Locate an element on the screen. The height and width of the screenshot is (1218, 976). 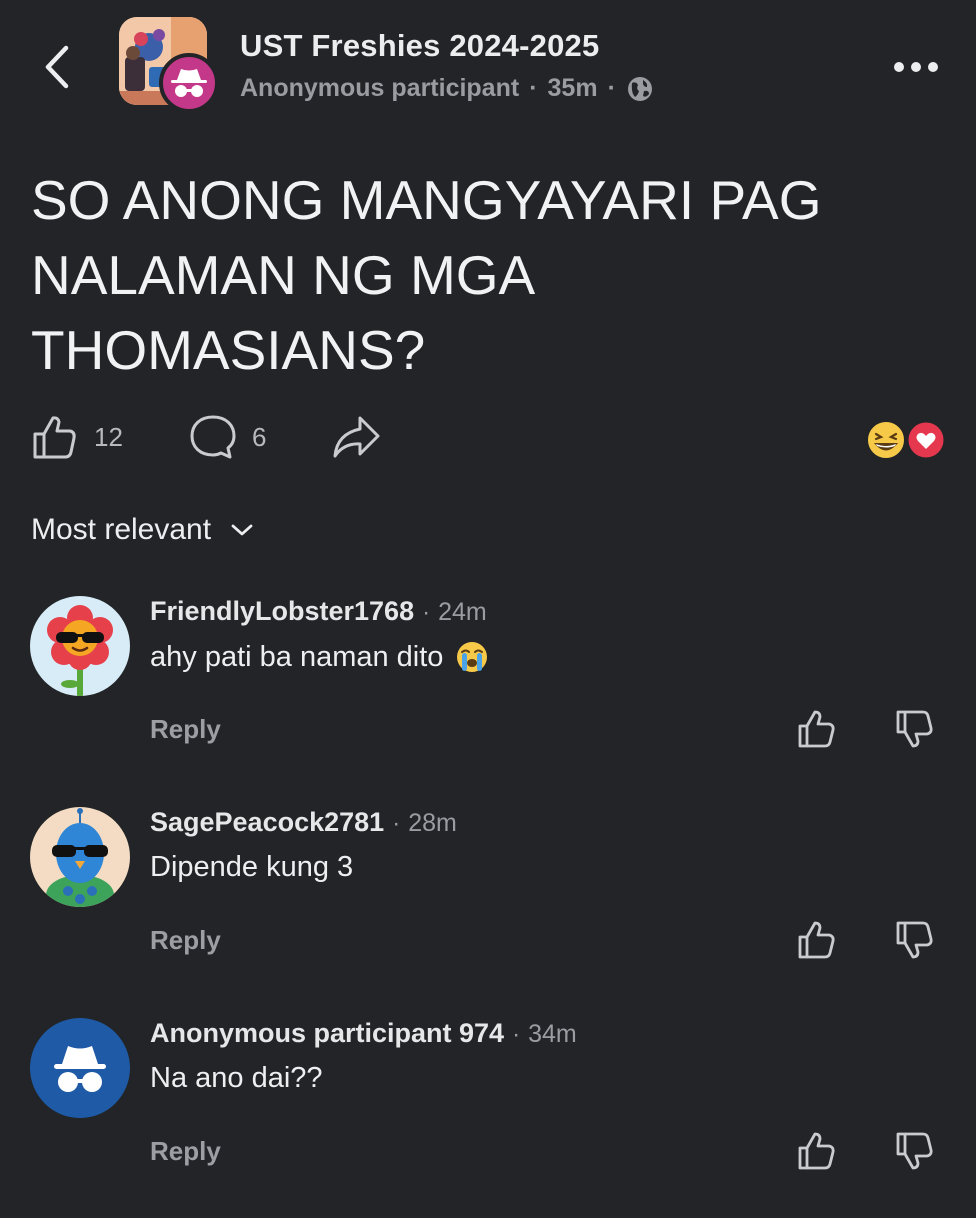
comment-bubble-icon is located at coordinates (213, 437).